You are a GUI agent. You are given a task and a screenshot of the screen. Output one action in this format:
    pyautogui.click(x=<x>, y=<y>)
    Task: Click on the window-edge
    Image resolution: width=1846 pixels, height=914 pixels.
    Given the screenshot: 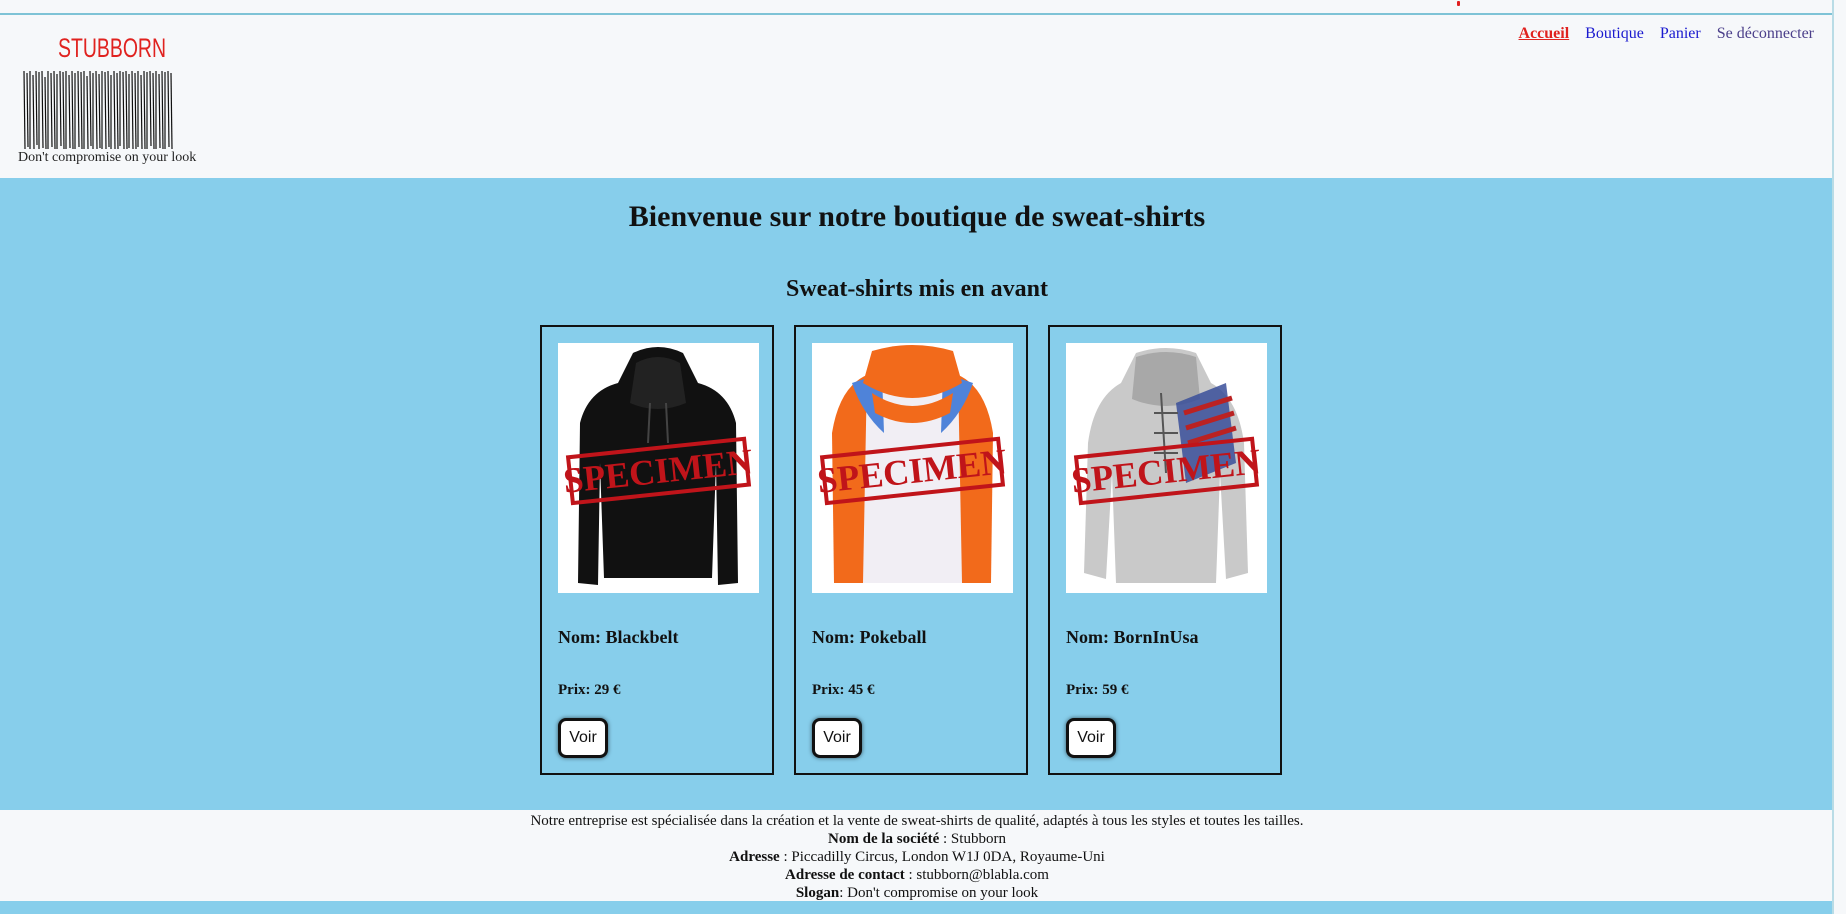 What is the action you would take?
    pyautogui.click(x=1840, y=457)
    